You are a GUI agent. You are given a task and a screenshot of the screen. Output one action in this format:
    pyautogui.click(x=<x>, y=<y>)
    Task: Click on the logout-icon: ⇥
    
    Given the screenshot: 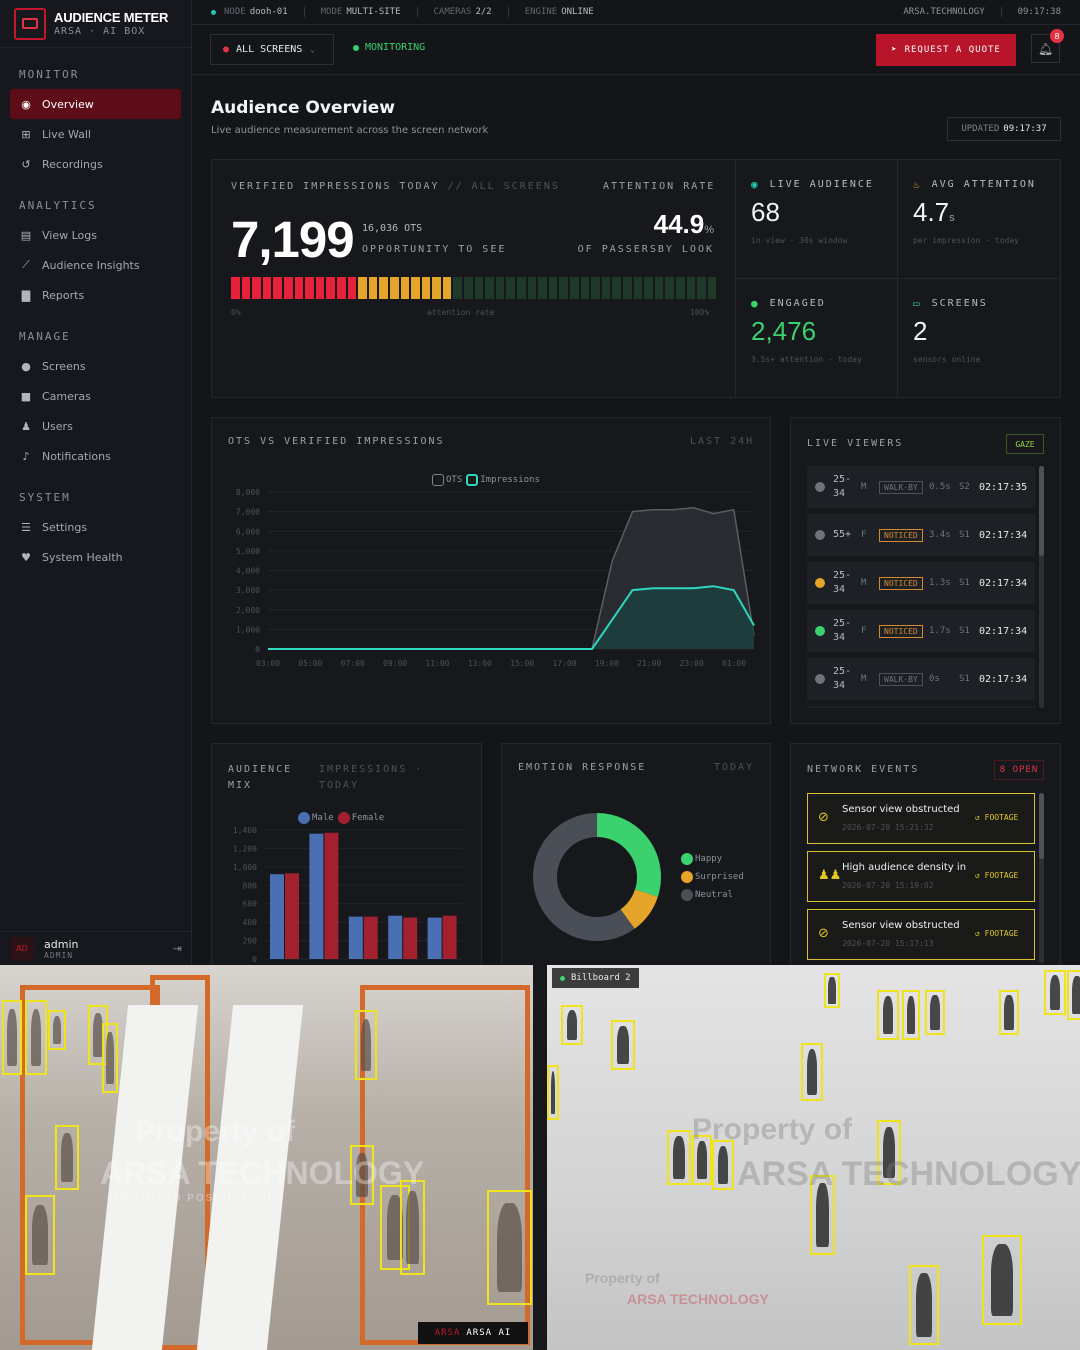 What is the action you would take?
    pyautogui.click(x=177, y=948)
    